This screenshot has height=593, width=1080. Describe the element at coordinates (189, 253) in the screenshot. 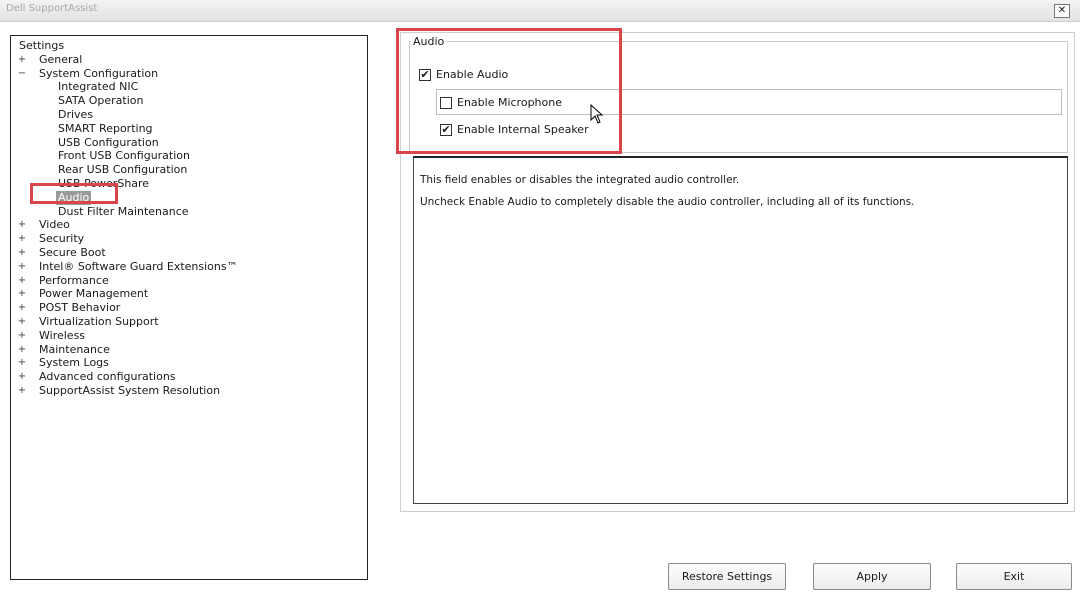

I see `tree-item: + Secure Boot` at that location.